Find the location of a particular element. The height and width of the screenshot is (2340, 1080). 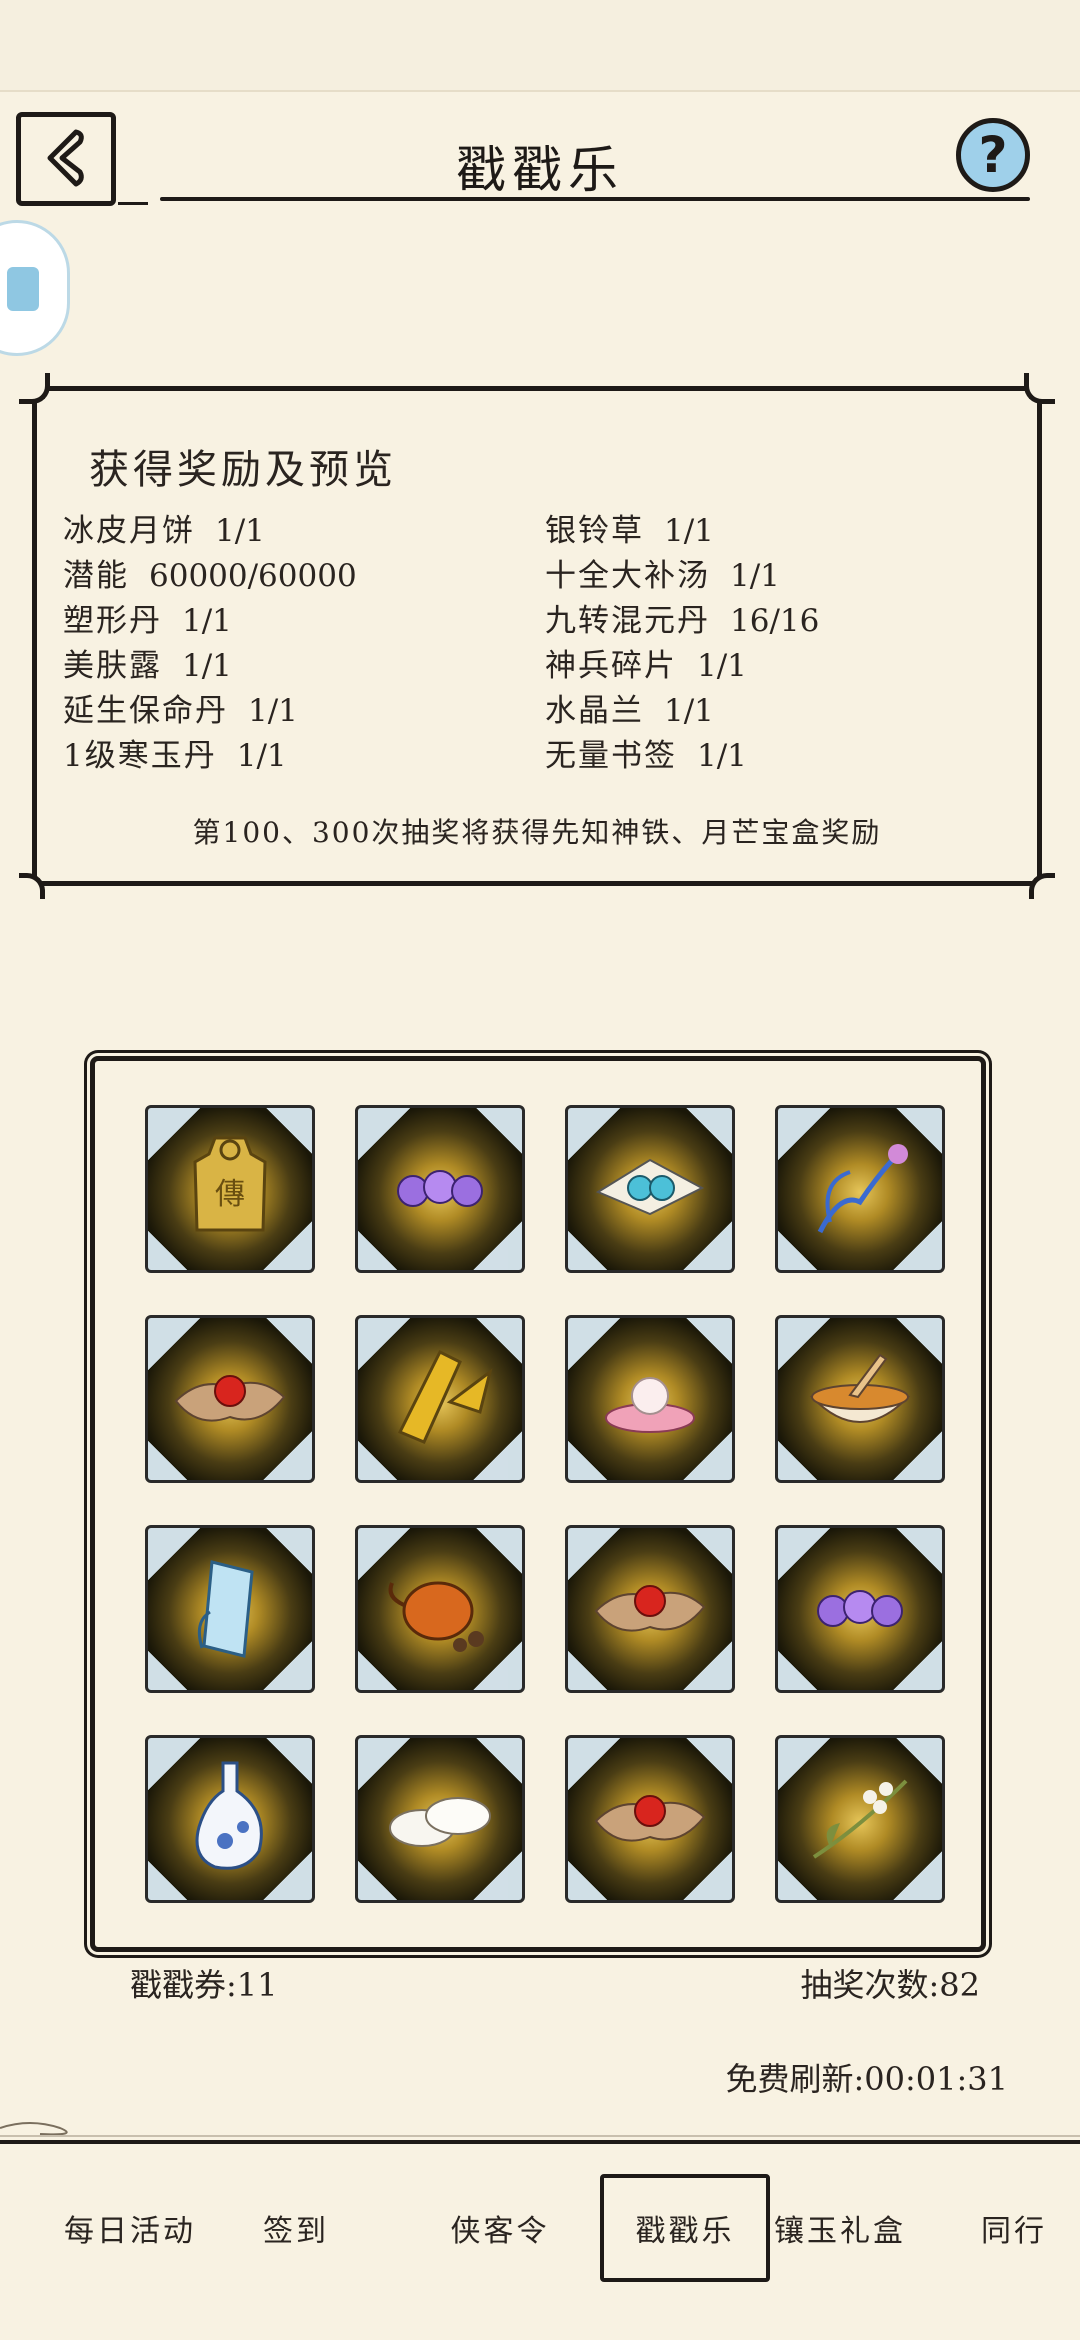

reward-item: 神兵碎片 1/1 is located at coordinates (646, 666).